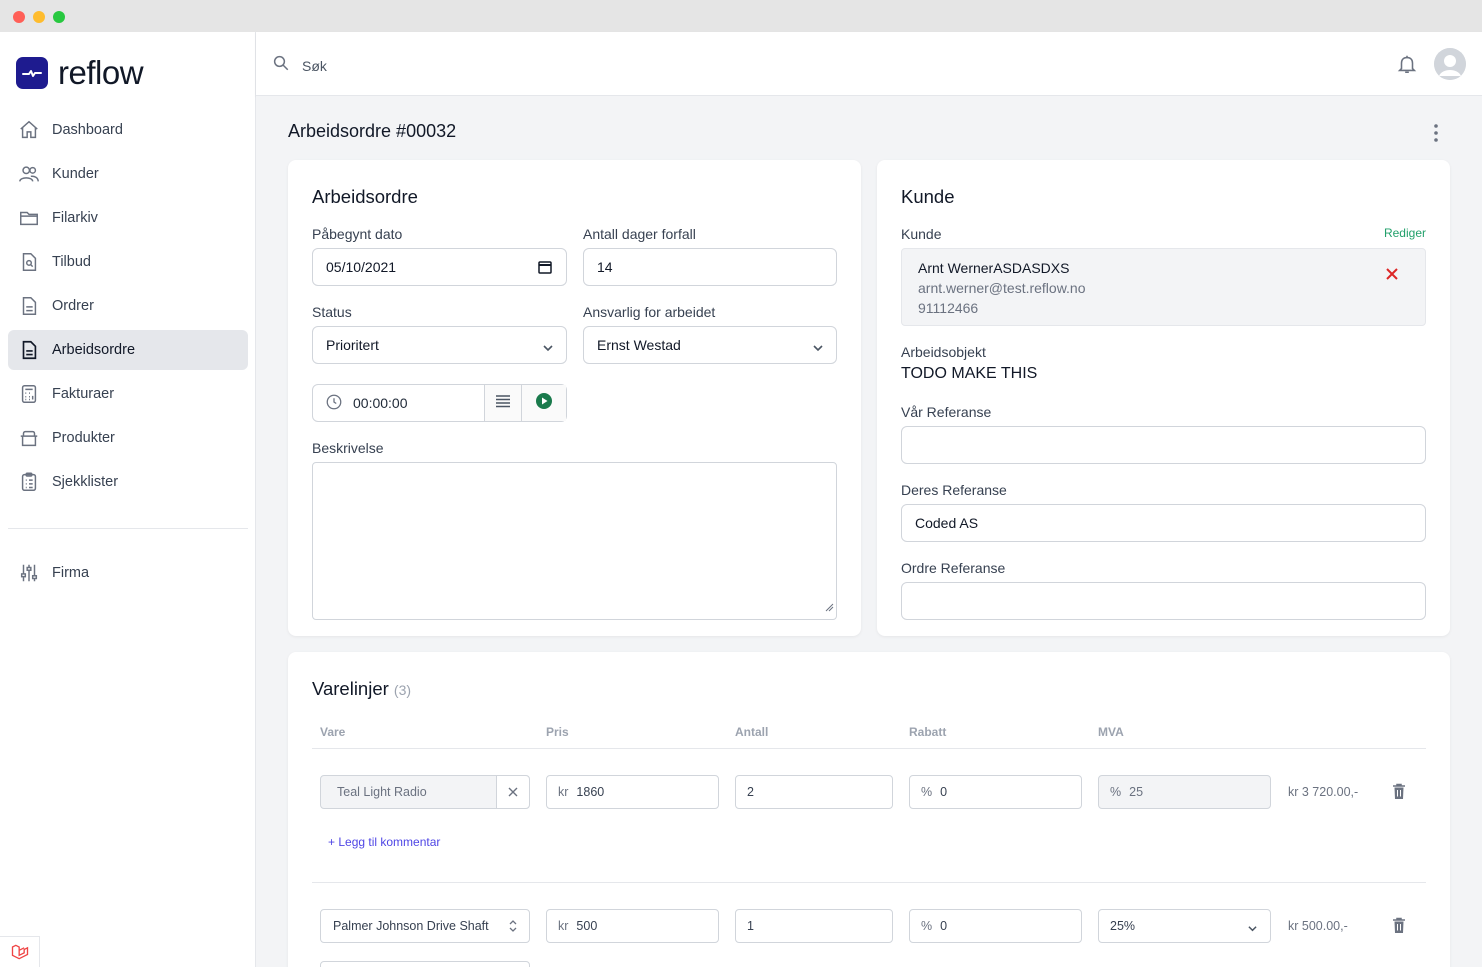 The width and height of the screenshot is (1482, 967). What do you see at coordinates (71, 573) in the screenshot?
I see `sidebar-item-label: Firma` at bounding box center [71, 573].